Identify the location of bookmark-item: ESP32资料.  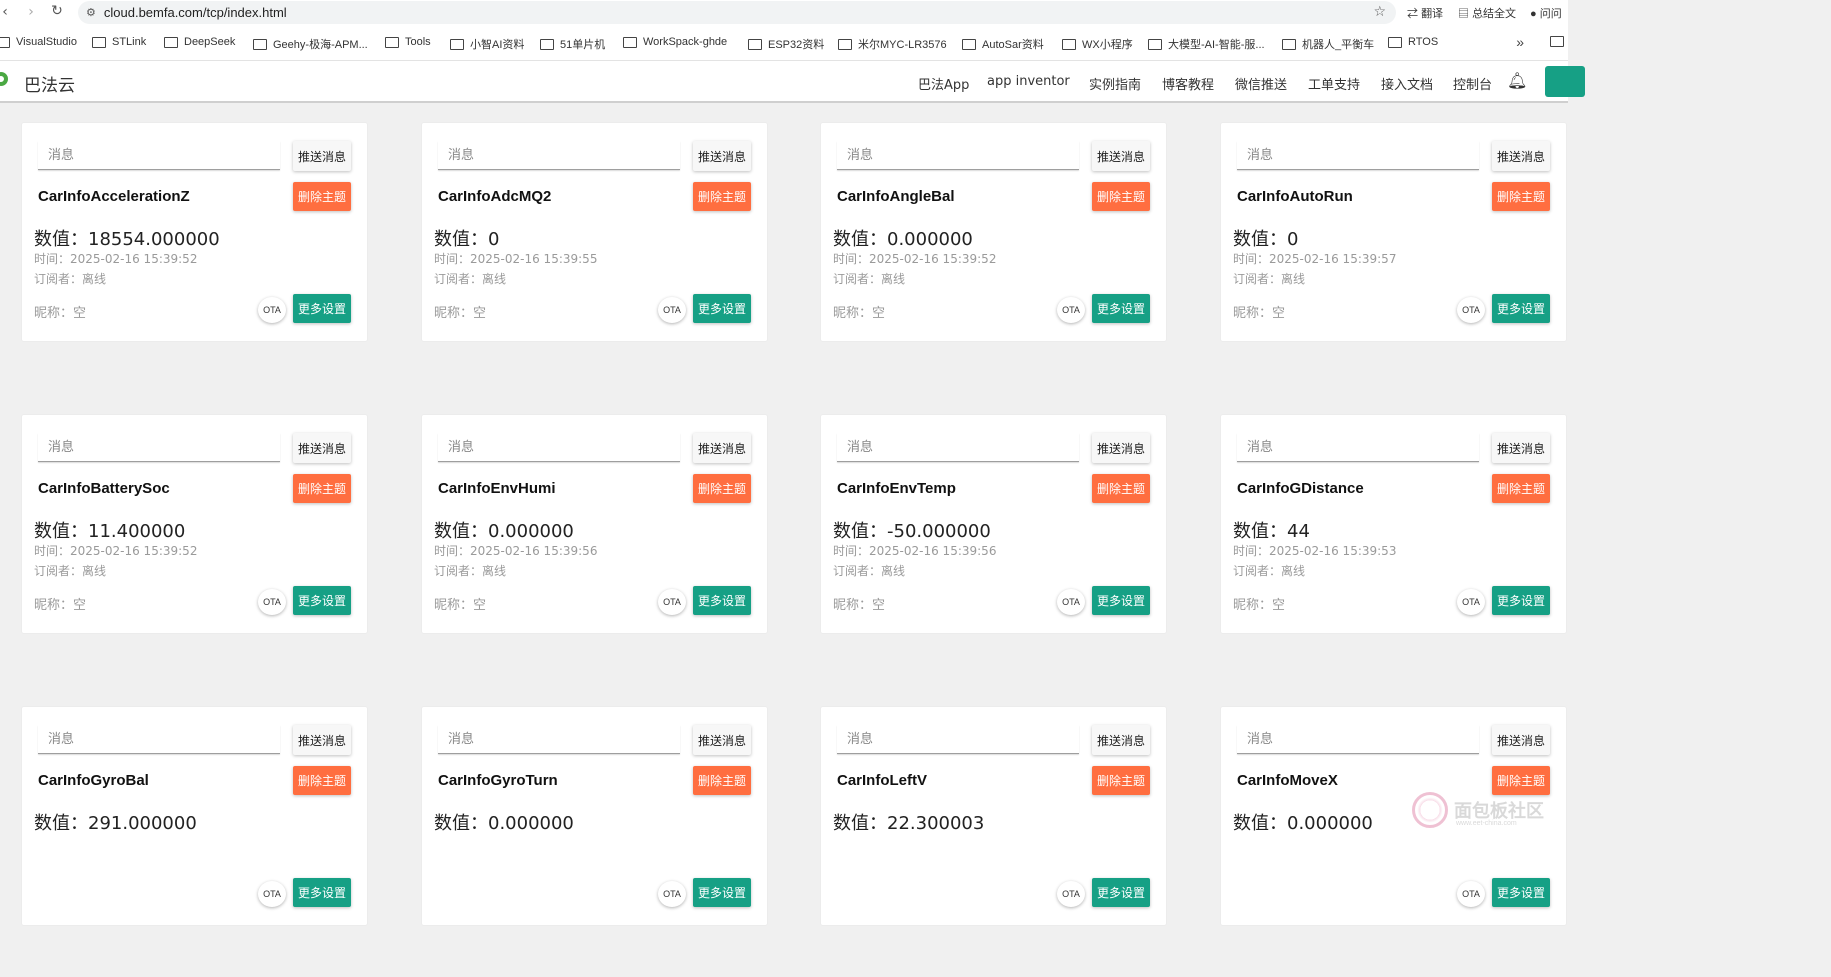
(786, 44).